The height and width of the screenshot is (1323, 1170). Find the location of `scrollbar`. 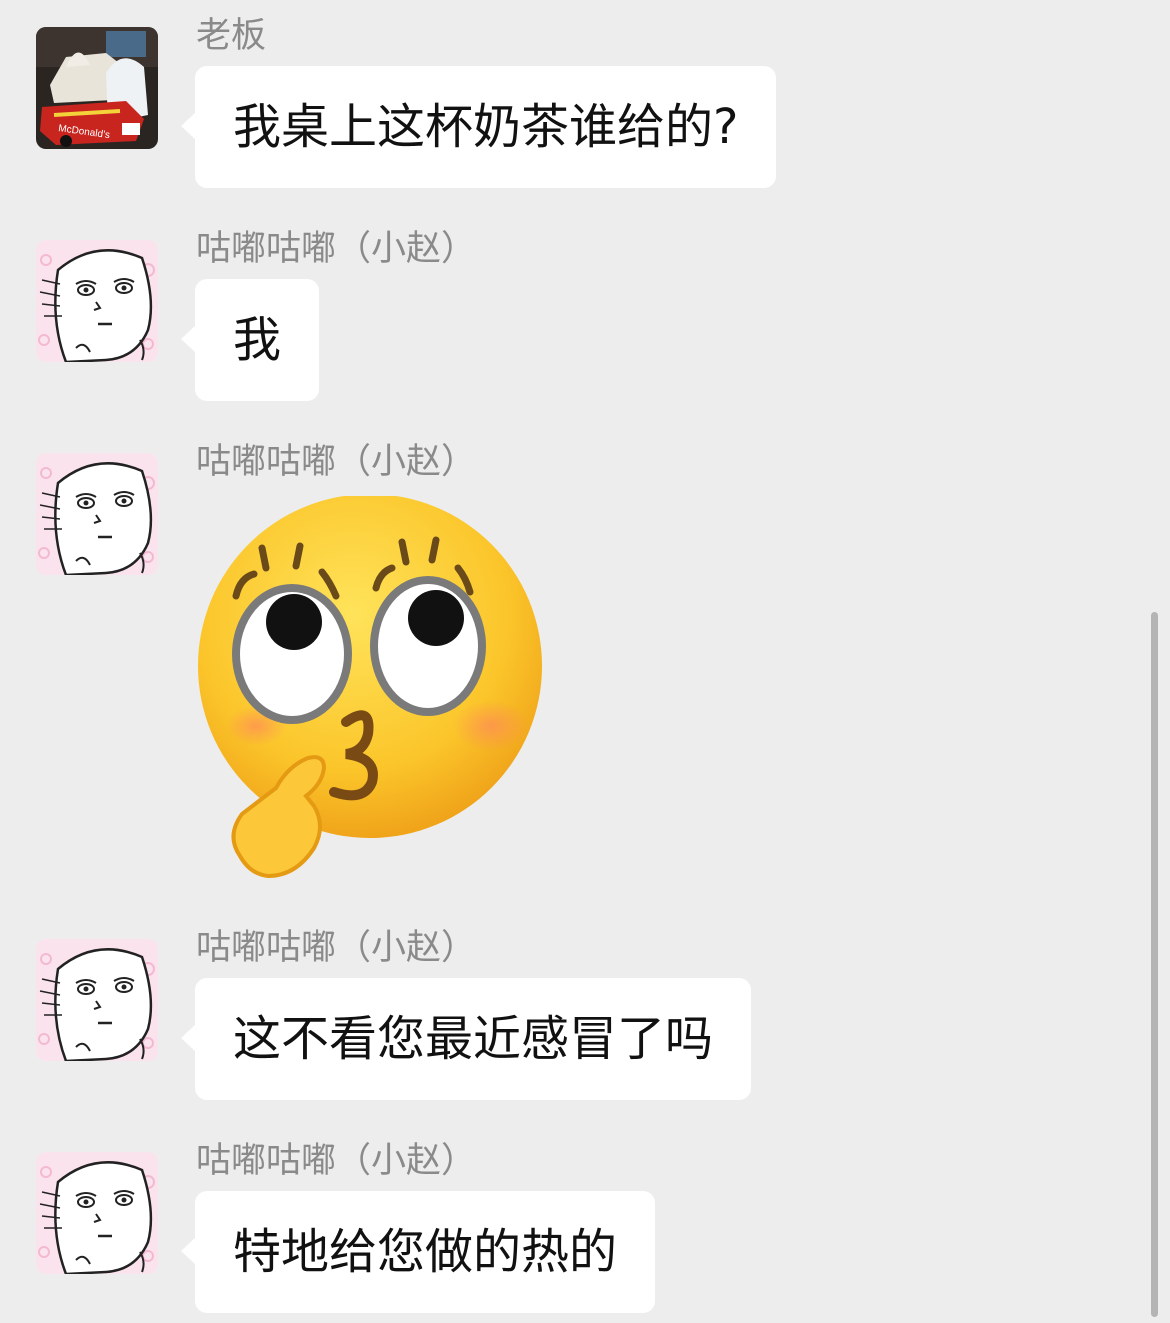

scrollbar is located at coordinates (1154, 964).